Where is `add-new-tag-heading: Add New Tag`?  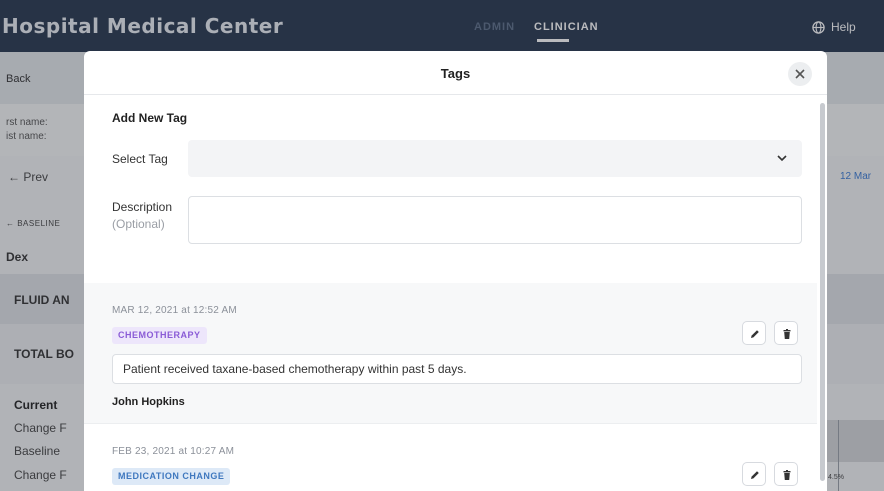
add-new-tag-heading: Add New Tag is located at coordinates (150, 118).